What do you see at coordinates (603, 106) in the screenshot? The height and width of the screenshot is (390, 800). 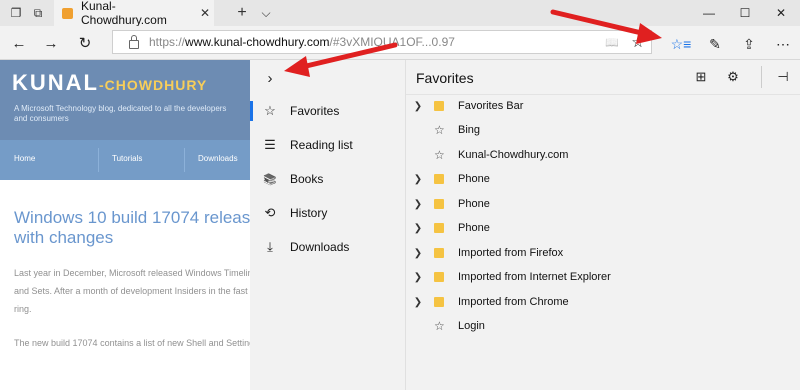 I see `favorite-folder-row: ❯ Favorites Bar` at bounding box center [603, 106].